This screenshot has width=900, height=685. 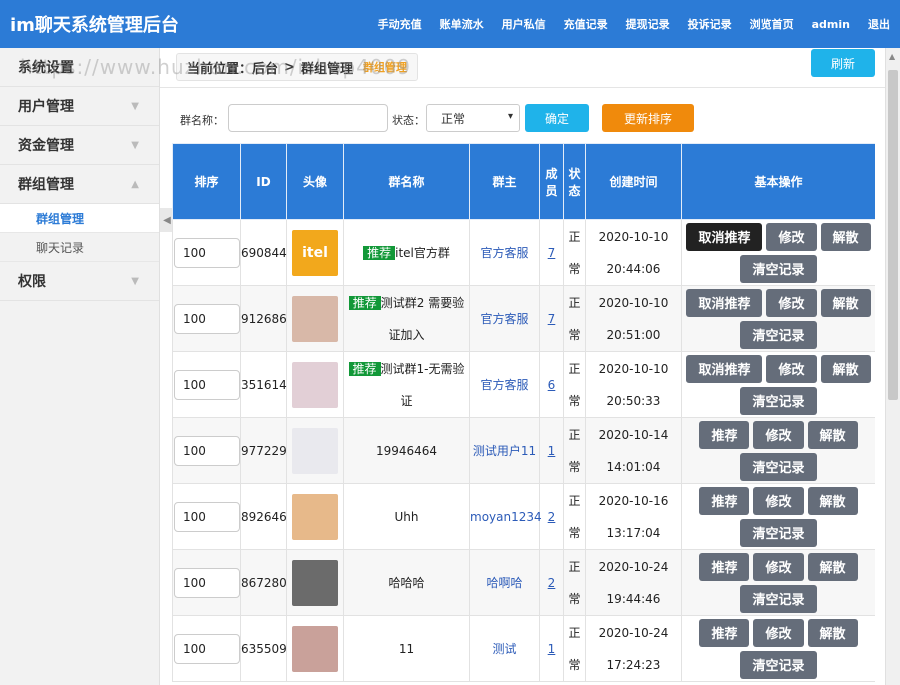 I want to click on owner-link: 测试, so click(x=504, y=649).